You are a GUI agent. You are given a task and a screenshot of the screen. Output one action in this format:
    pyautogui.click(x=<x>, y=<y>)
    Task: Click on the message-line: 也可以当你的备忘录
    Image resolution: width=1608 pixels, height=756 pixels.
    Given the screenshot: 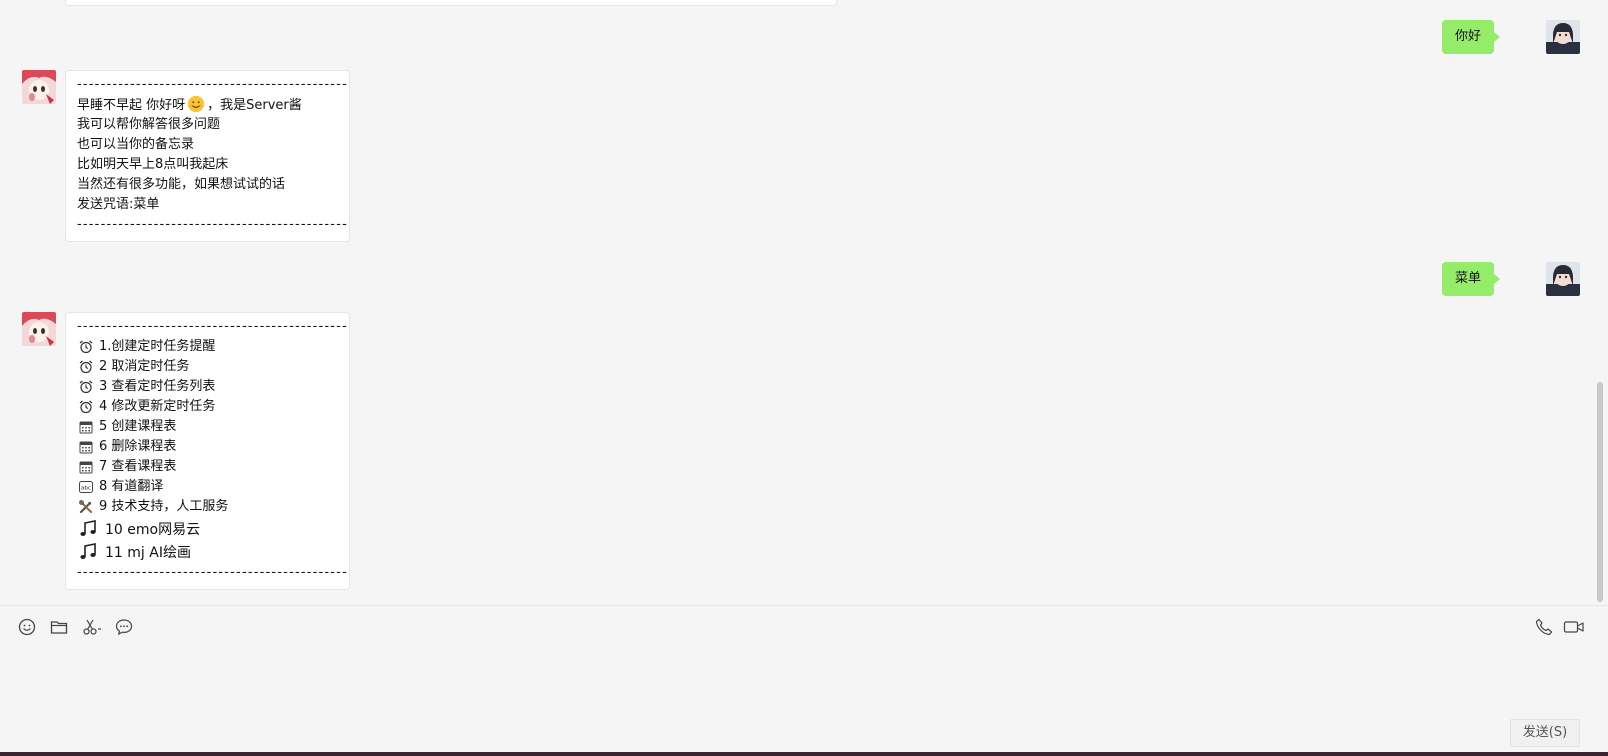 What is the action you would take?
    pyautogui.click(x=136, y=144)
    